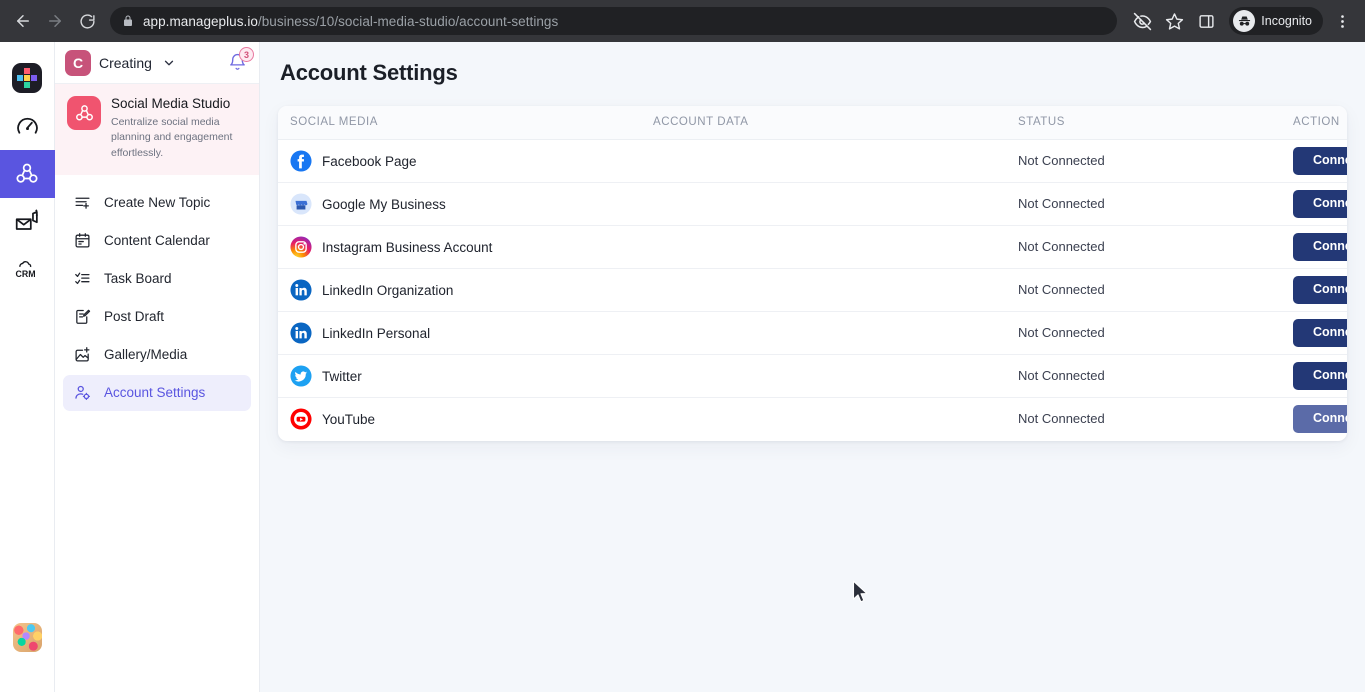 This screenshot has width=1365, height=692. I want to click on sidebar-item-gallery-media: Gallery/Media, so click(157, 355).